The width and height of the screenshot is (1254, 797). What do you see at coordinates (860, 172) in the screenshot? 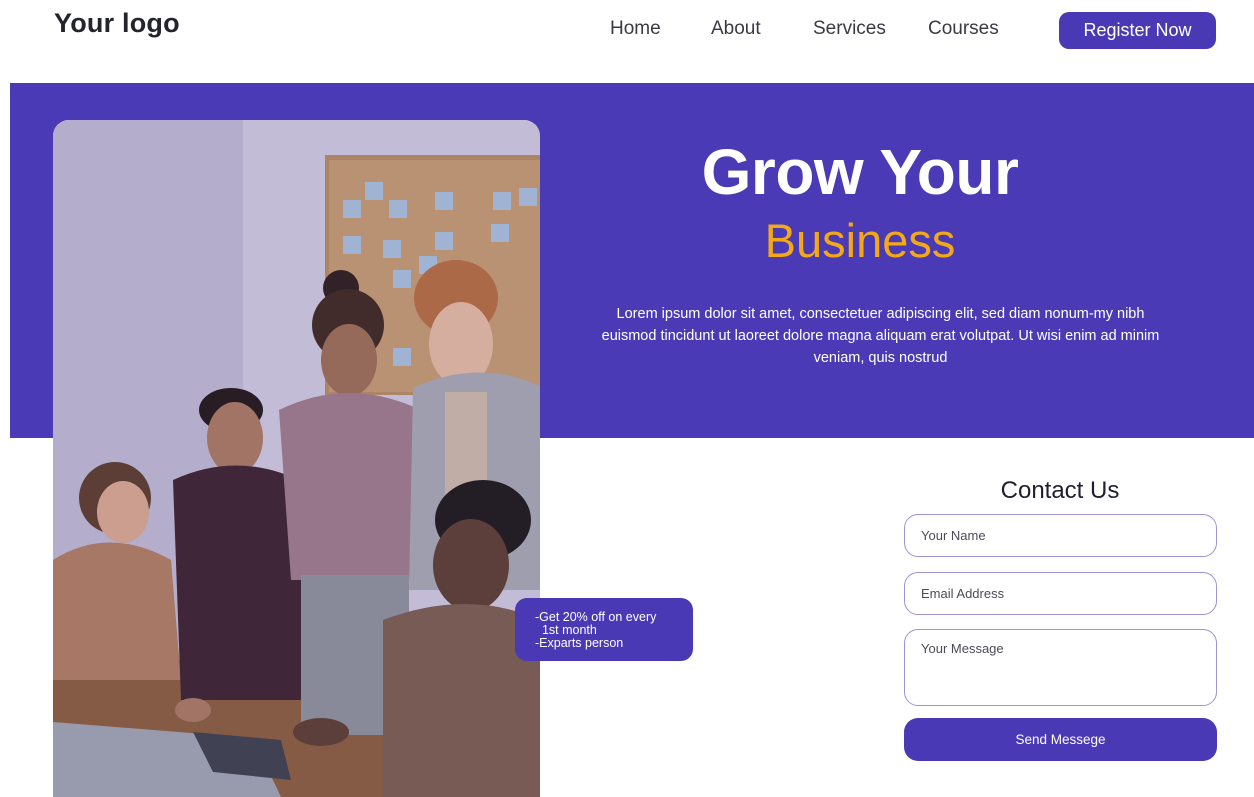
I see `hero-title: Grow Your` at bounding box center [860, 172].